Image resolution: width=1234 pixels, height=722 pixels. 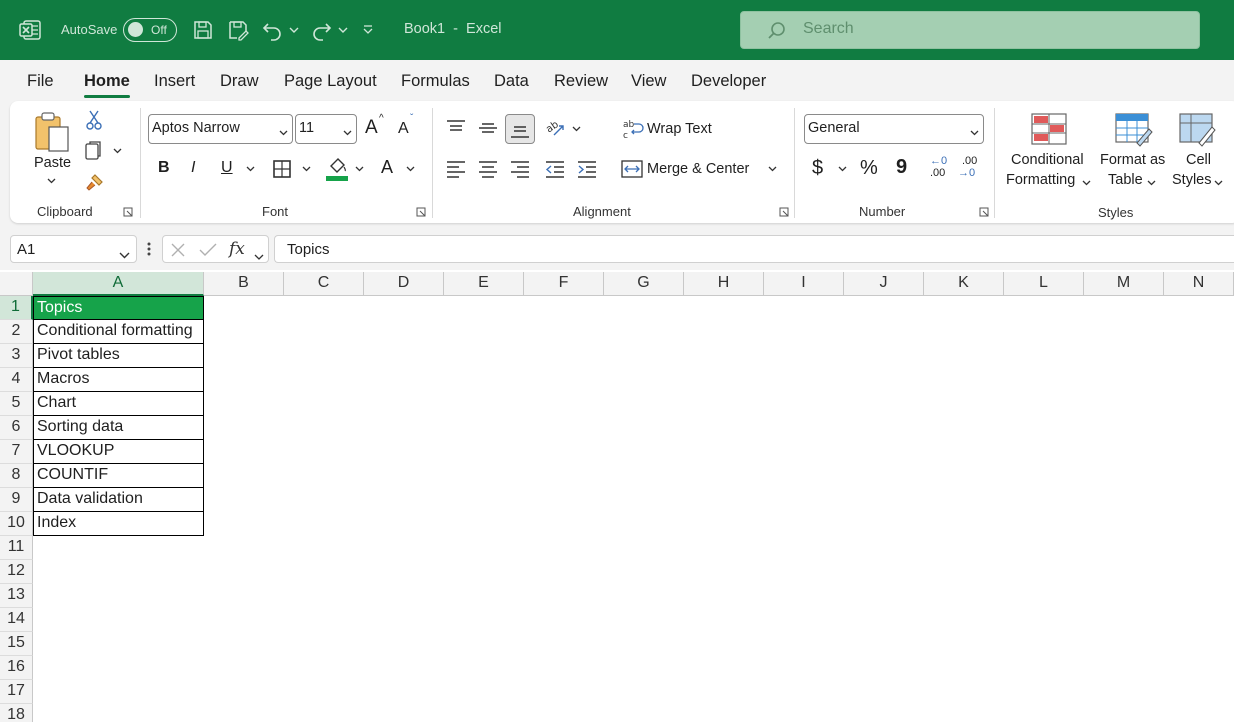 What do you see at coordinates (149, 249) in the screenshot?
I see `more-options-icon` at bounding box center [149, 249].